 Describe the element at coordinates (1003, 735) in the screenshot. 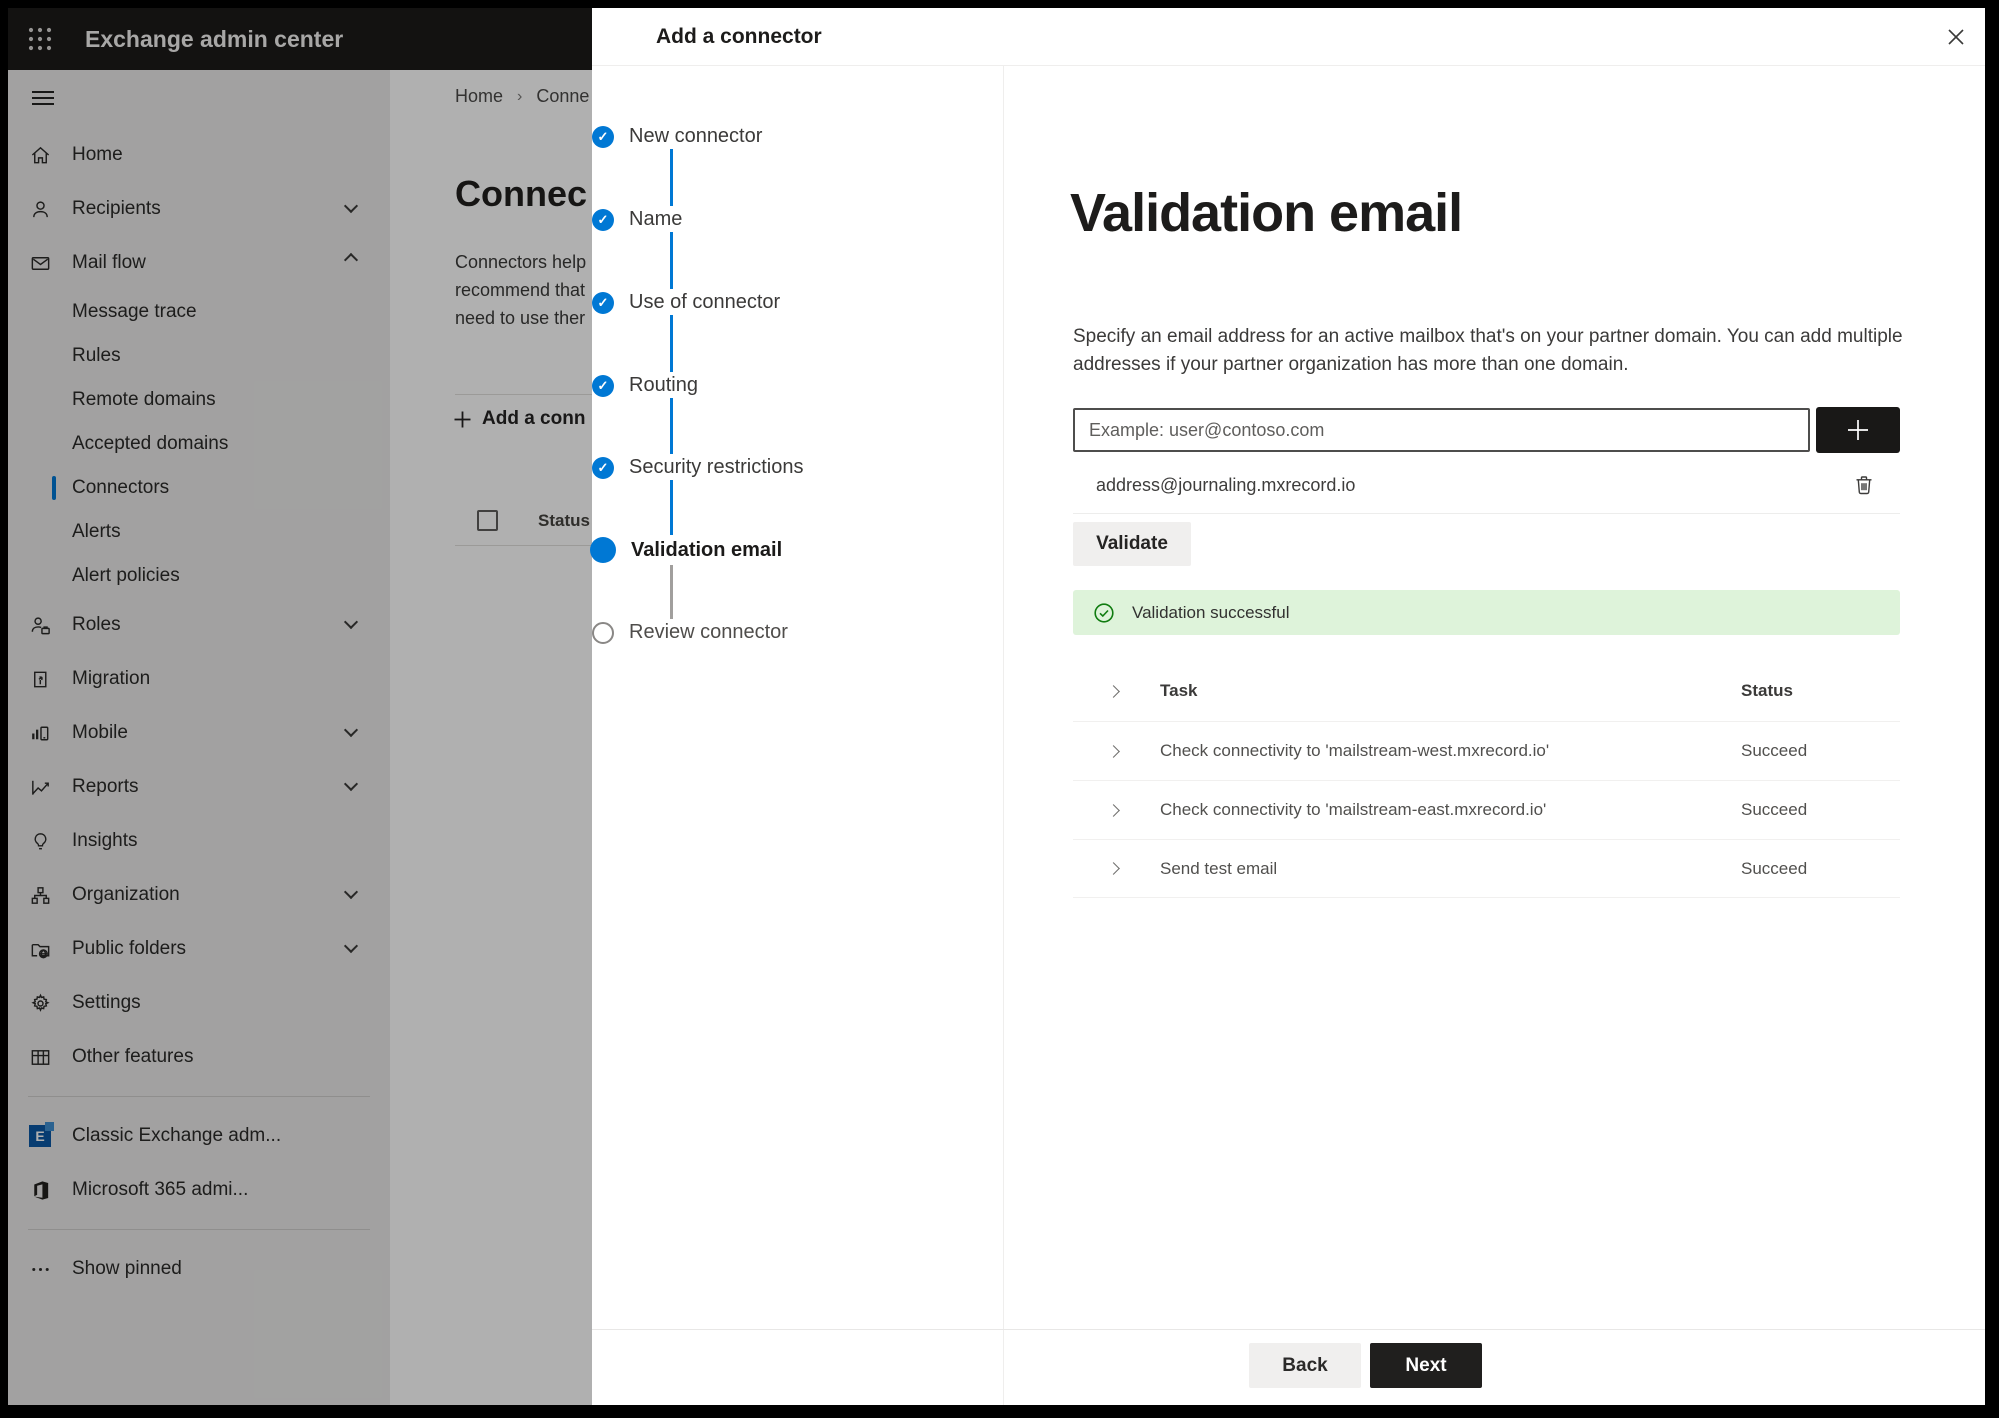

I see `stepper-divider` at that location.